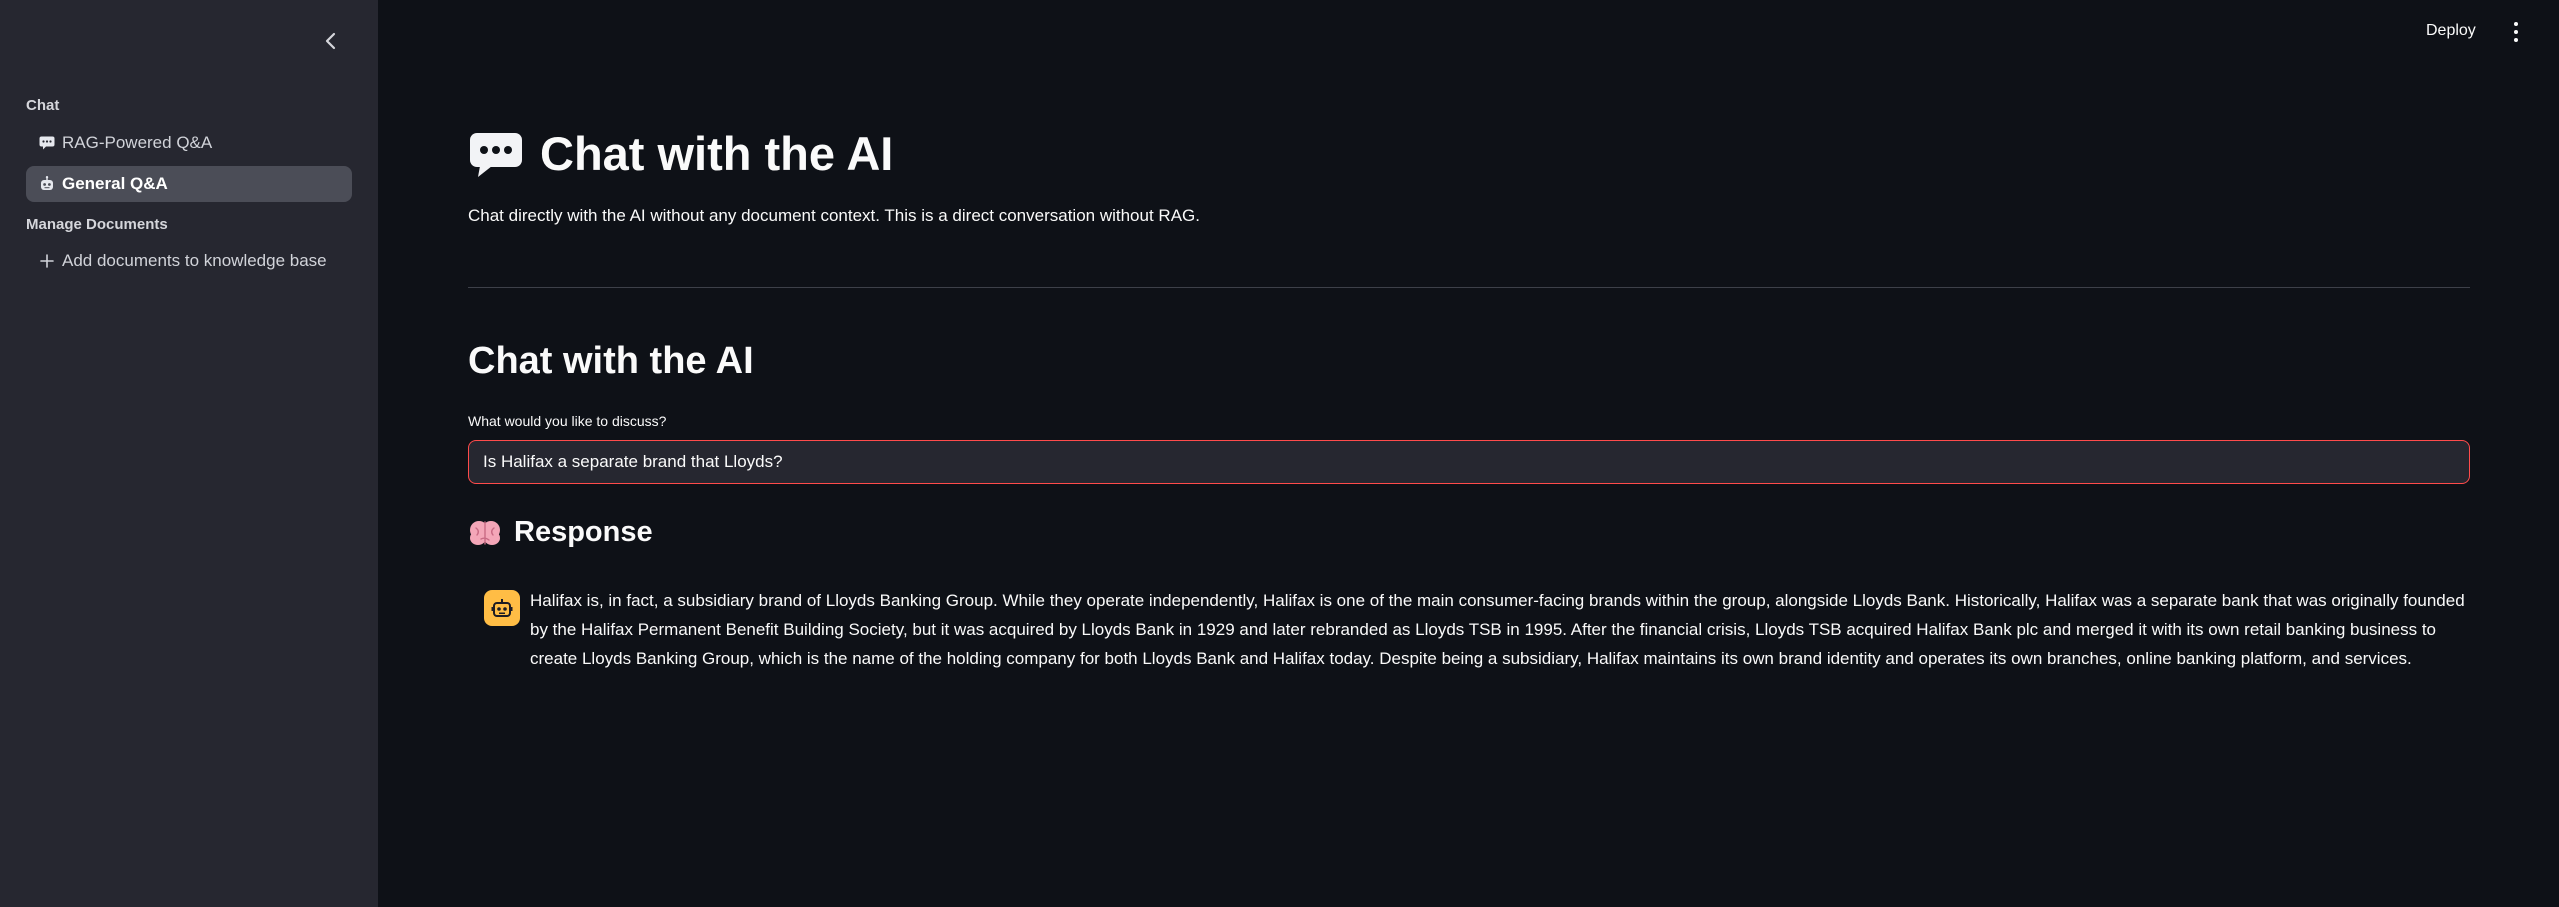 The width and height of the screenshot is (2559, 907). Describe the element at coordinates (502, 608) in the screenshot. I see `bot-icon` at that location.